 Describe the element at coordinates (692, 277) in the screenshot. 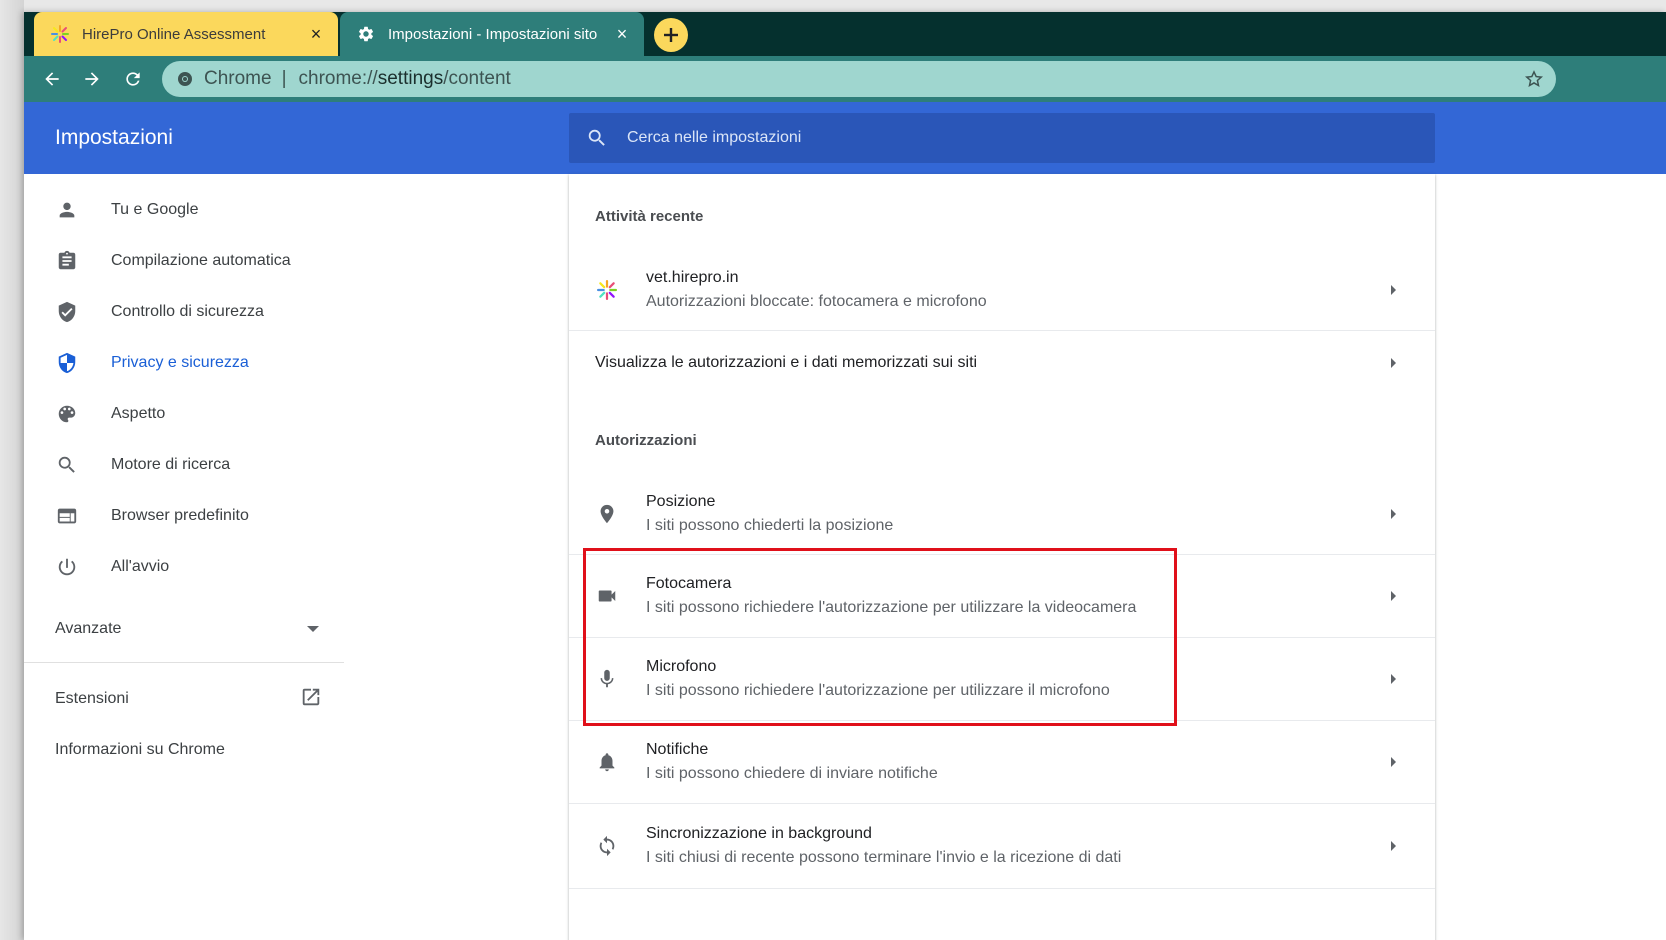

I see `row-title: vet.hirepro.in` at that location.